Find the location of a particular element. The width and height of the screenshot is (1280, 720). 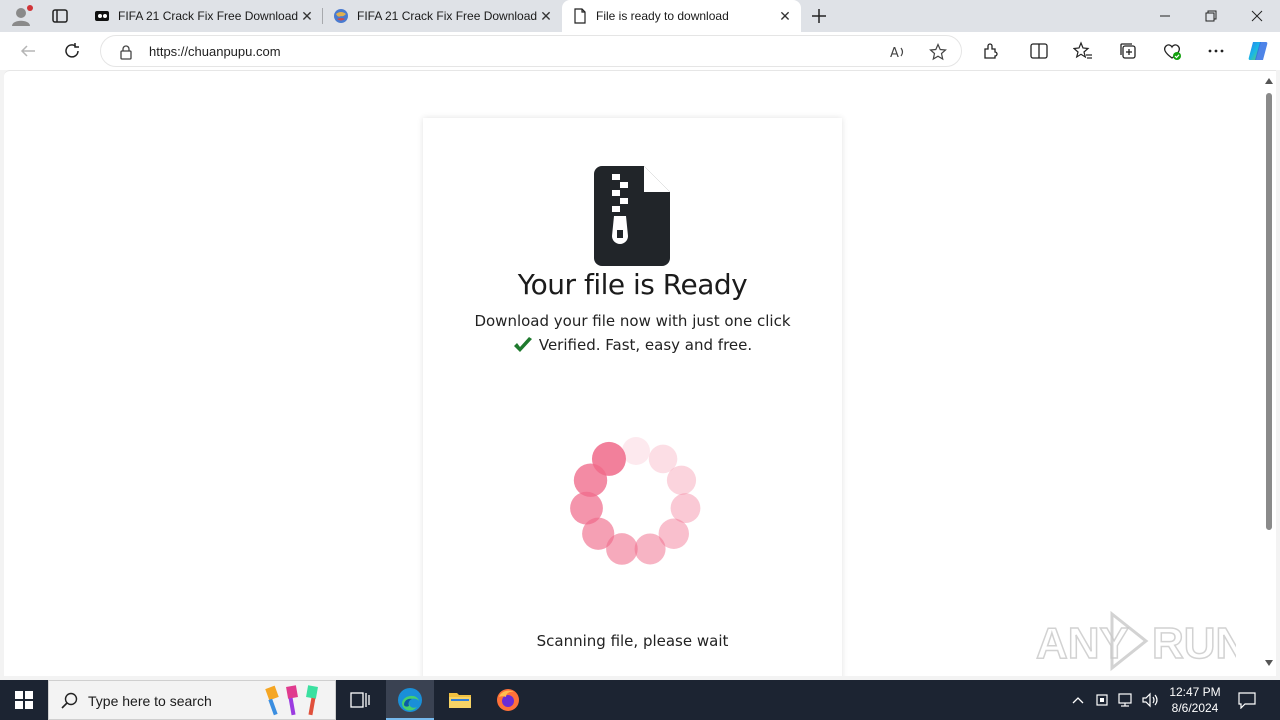

tray-volume is located at coordinates (1151, 700).